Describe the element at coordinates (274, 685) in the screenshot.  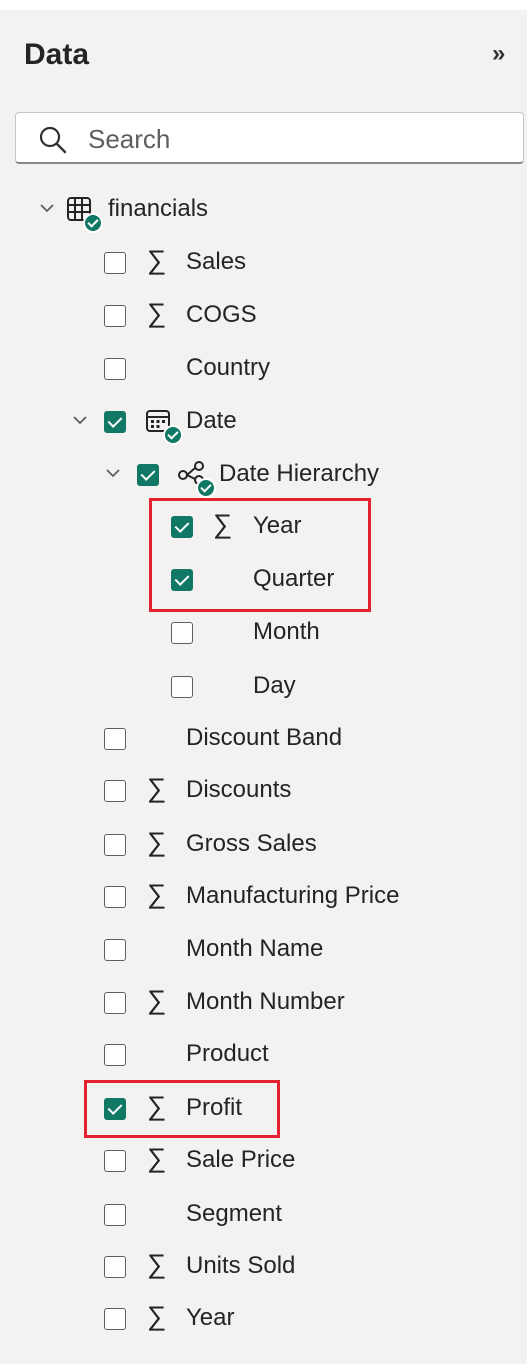
I see `field-label: Day` at that location.